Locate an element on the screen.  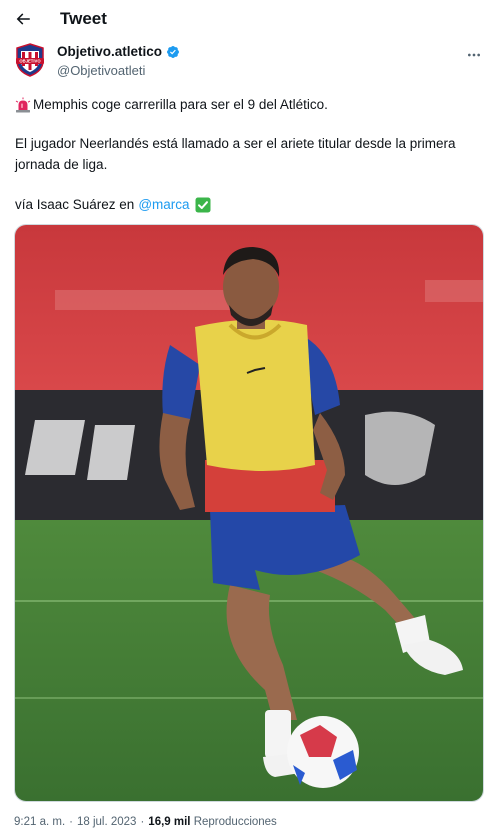
author-handle: @Objetivoatleti is located at coordinates (101, 71).